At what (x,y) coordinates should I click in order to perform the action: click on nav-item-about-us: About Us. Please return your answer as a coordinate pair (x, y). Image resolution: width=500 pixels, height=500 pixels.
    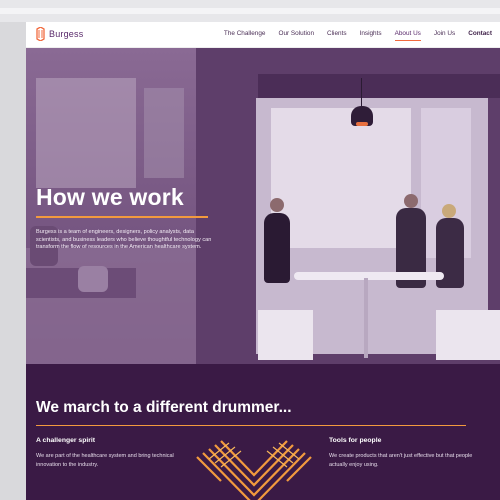
    Looking at the image, I should click on (408, 35).